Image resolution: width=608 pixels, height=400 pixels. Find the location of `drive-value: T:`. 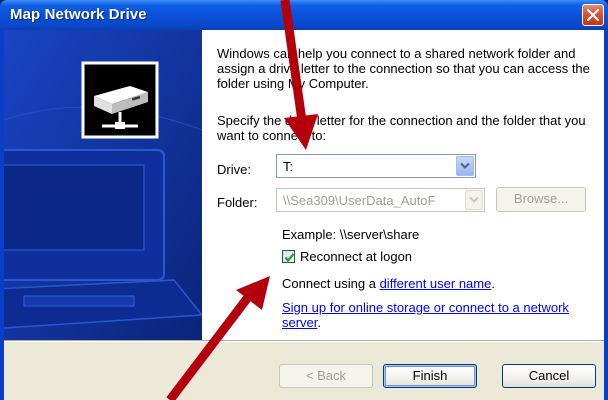

drive-value: T: is located at coordinates (288, 166).